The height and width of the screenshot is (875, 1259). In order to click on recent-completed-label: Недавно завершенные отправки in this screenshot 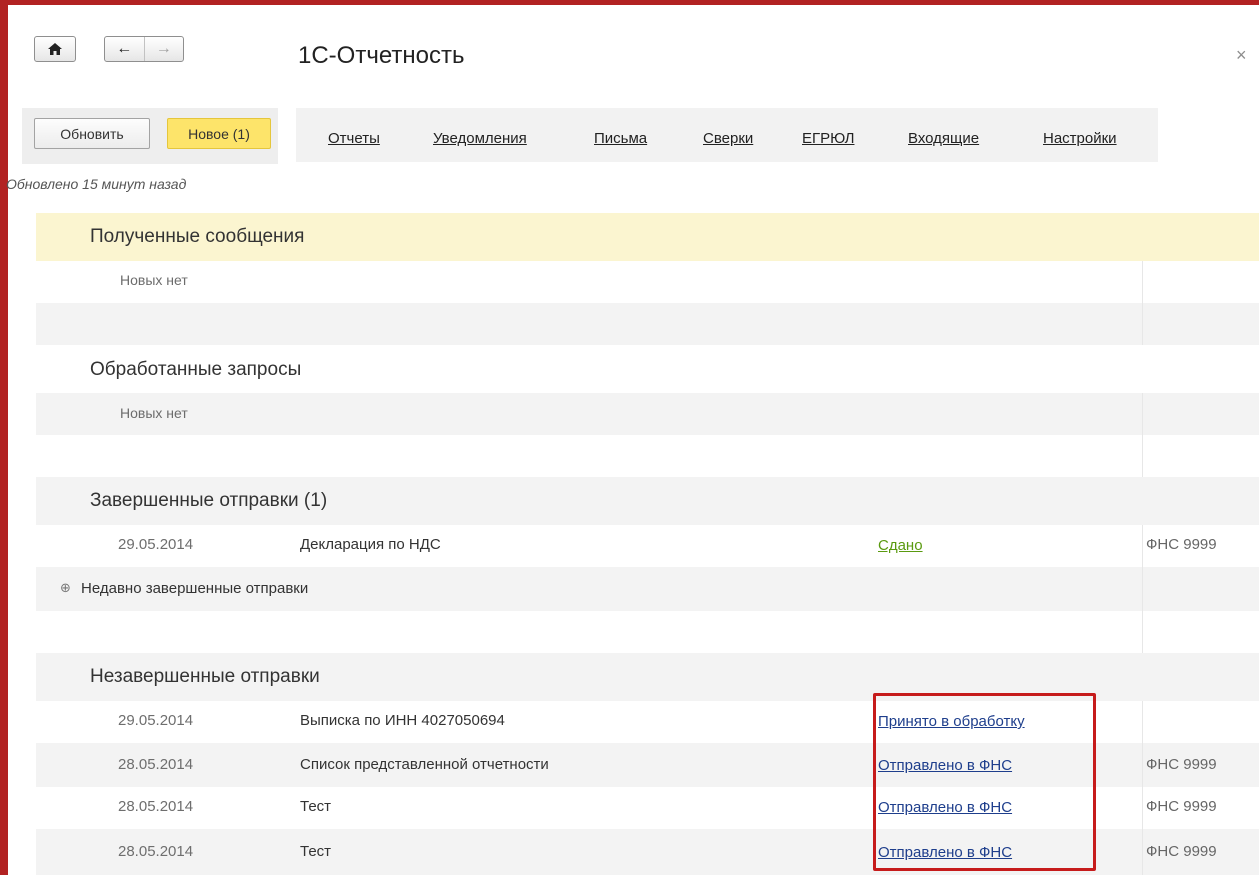, I will do `click(194, 588)`.